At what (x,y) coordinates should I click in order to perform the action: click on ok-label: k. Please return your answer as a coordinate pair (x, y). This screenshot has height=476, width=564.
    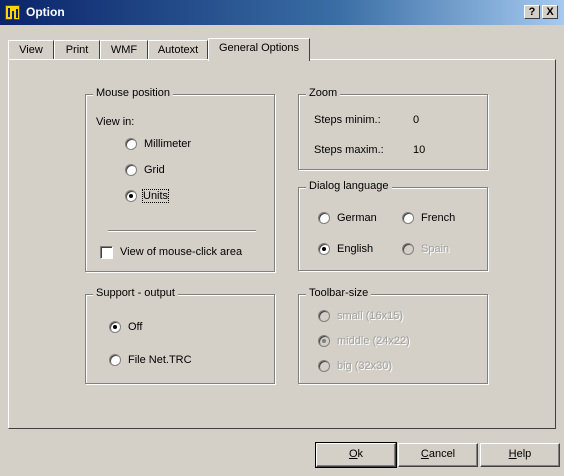
    Looking at the image, I should click on (360, 454).